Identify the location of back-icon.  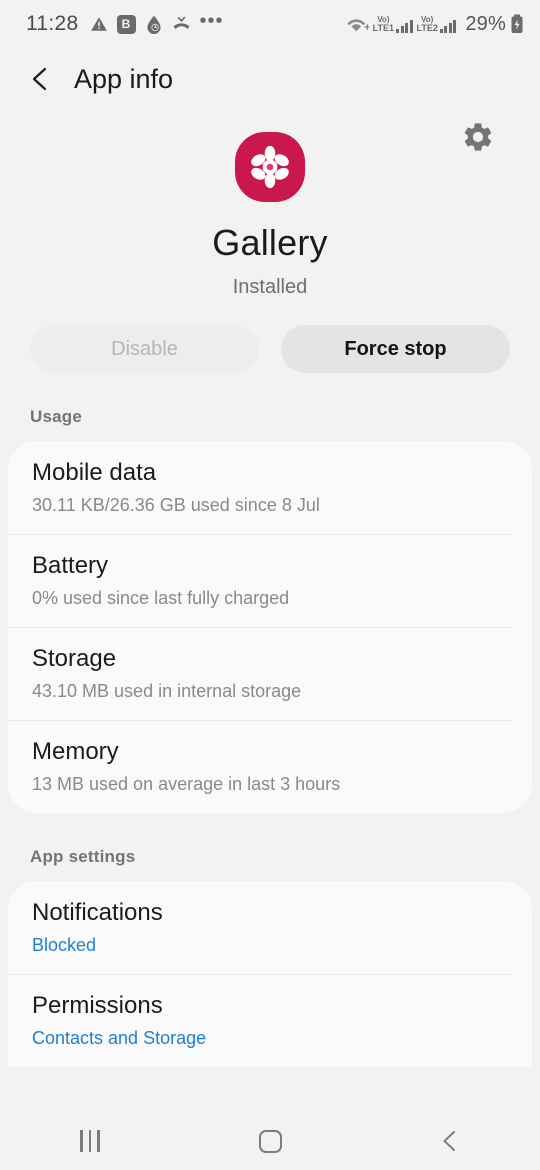
(450, 1141).